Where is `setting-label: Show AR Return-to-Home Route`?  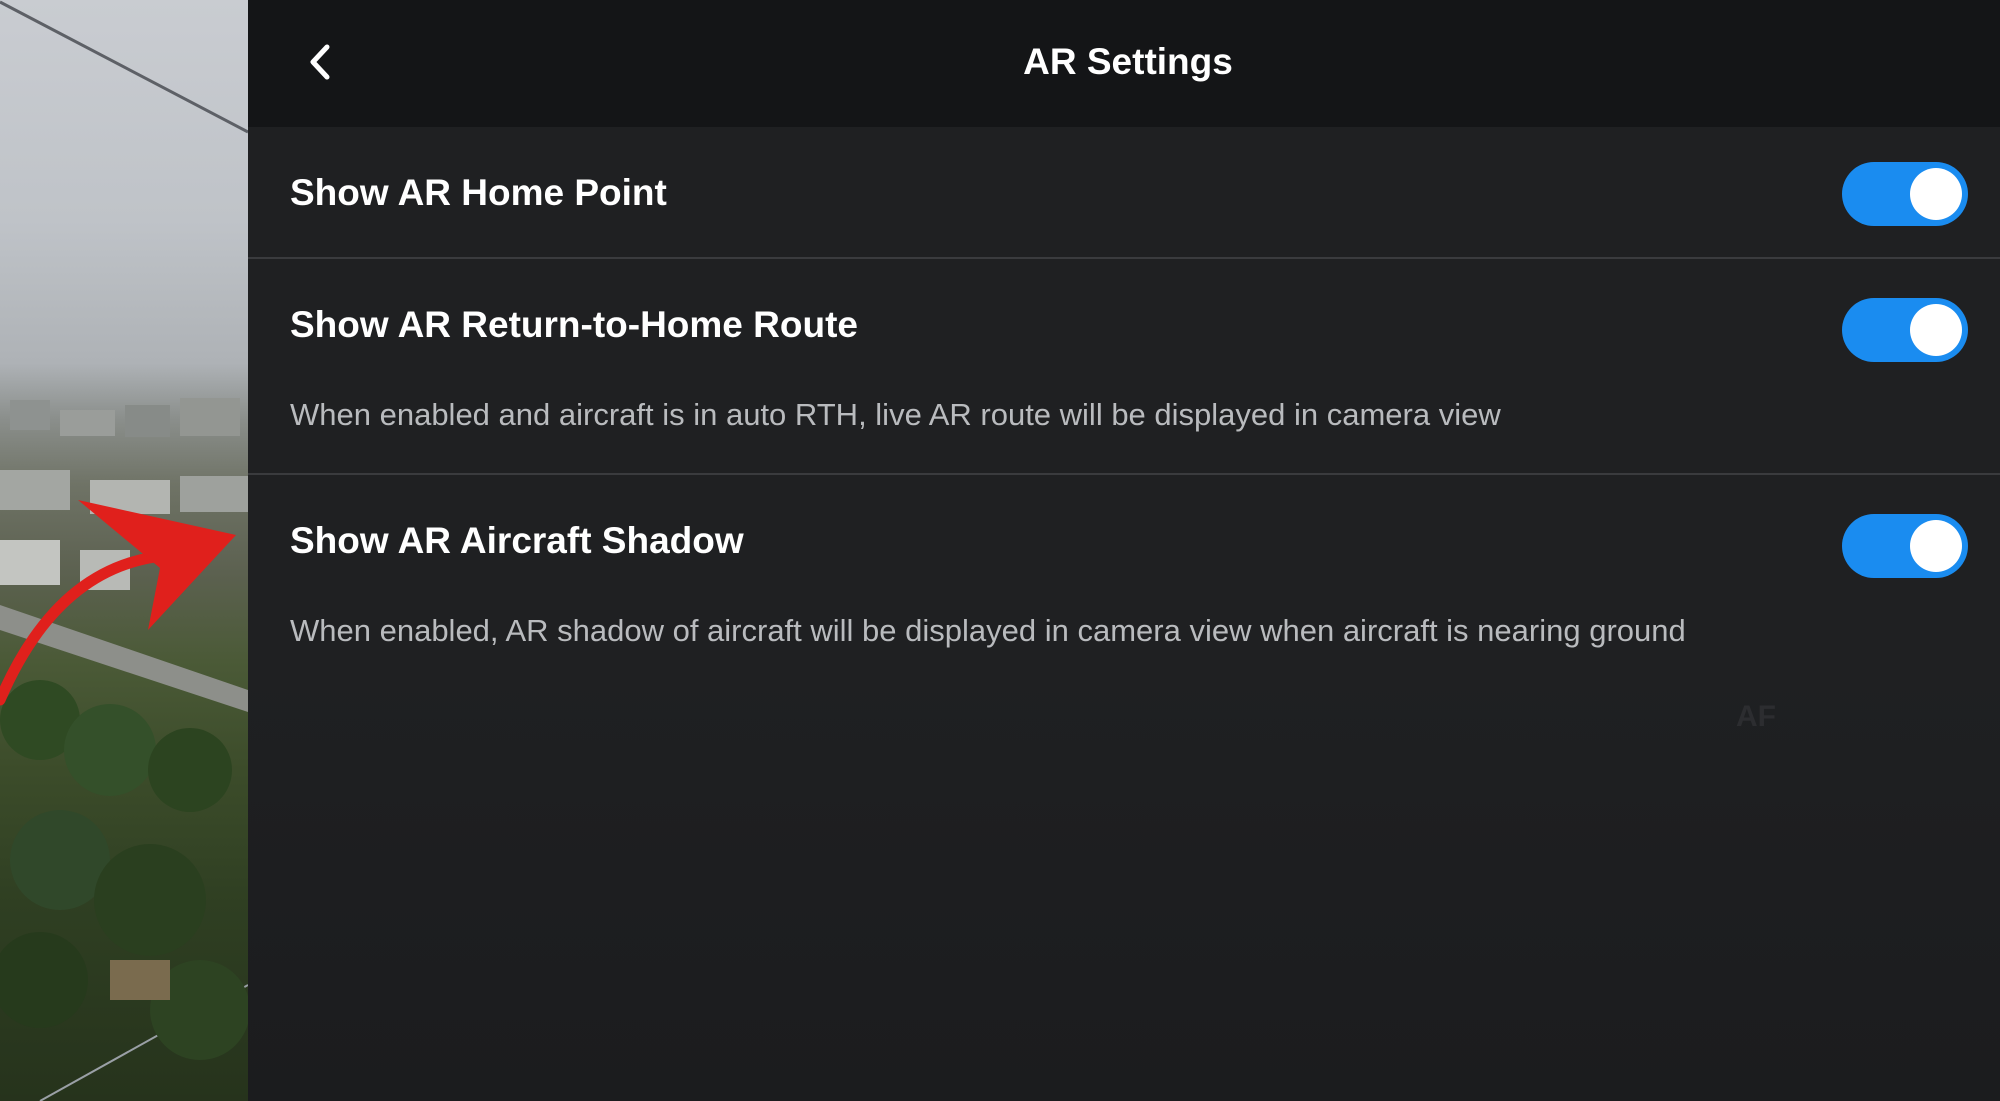
setting-label: Show AR Return-to-Home Route is located at coordinates (574, 324).